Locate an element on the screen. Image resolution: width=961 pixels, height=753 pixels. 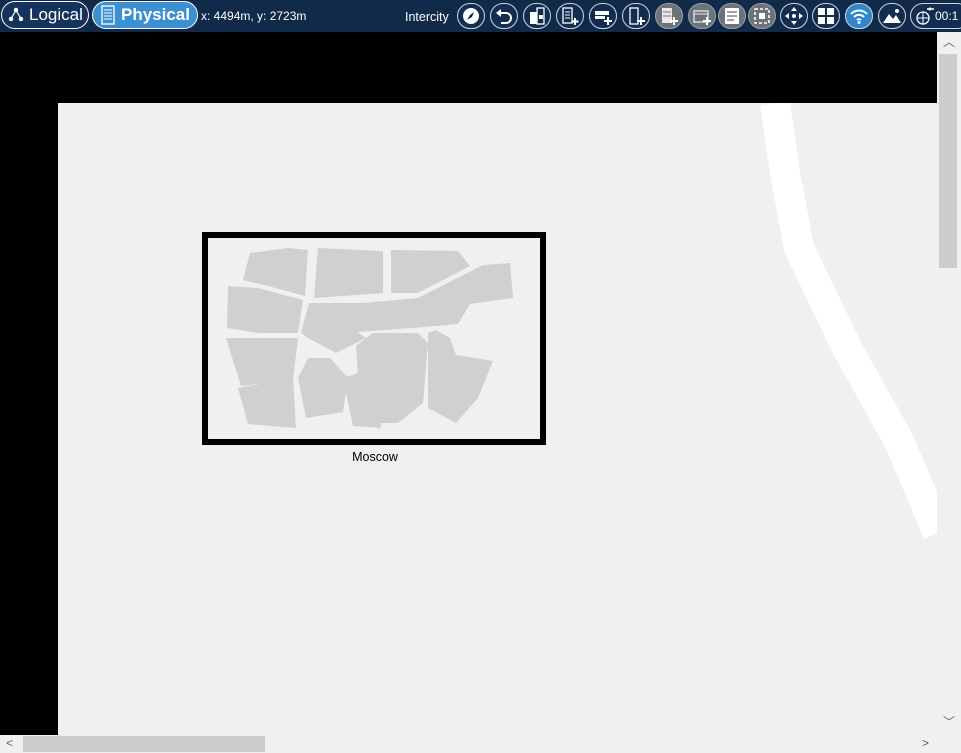
move-icon is located at coordinates (794, 16).